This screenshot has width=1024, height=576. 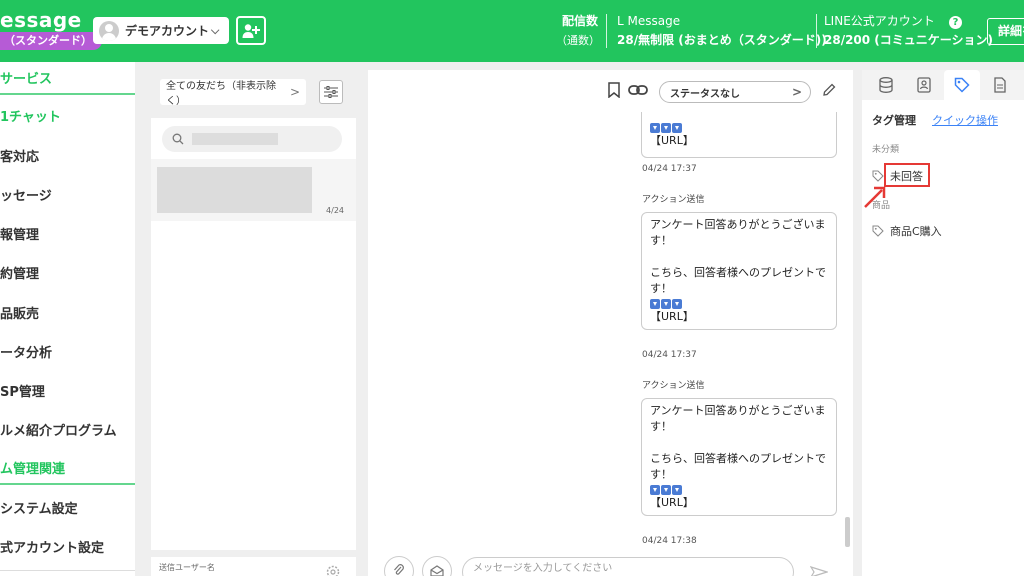 What do you see at coordinates (943, 323) in the screenshot?
I see `tag-panel: タグ管理 クイック操作 未分類 未回答 商品 商品C購入` at bounding box center [943, 323].